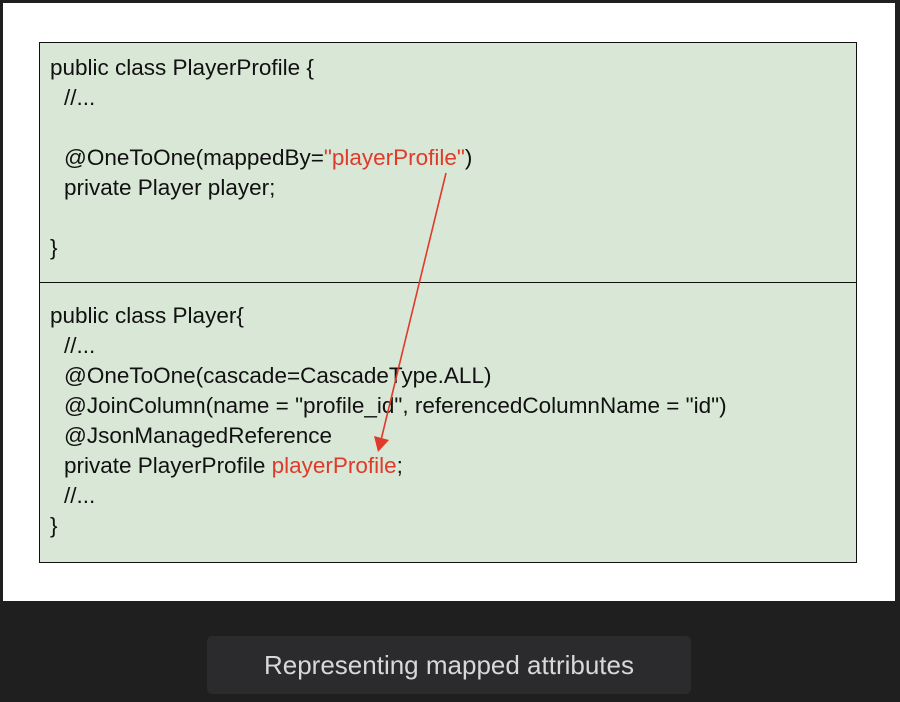 This screenshot has width=900, height=702. What do you see at coordinates (147, 315) in the screenshot?
I see `code-line: public class Player{` at bounding box center [147, 315].